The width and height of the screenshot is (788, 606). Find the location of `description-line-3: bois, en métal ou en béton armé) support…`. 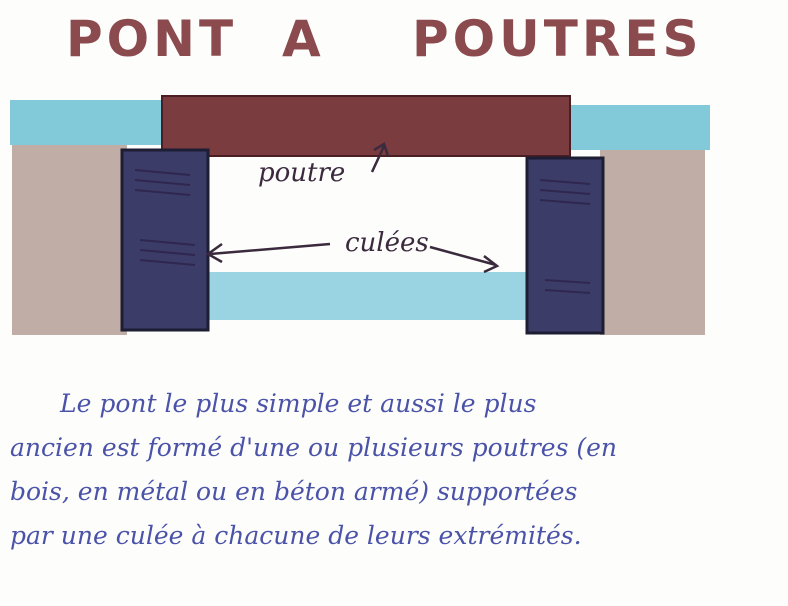

description-line-3: bois, en métal ou en béton armé) support… is located at coordinates (294, 491).